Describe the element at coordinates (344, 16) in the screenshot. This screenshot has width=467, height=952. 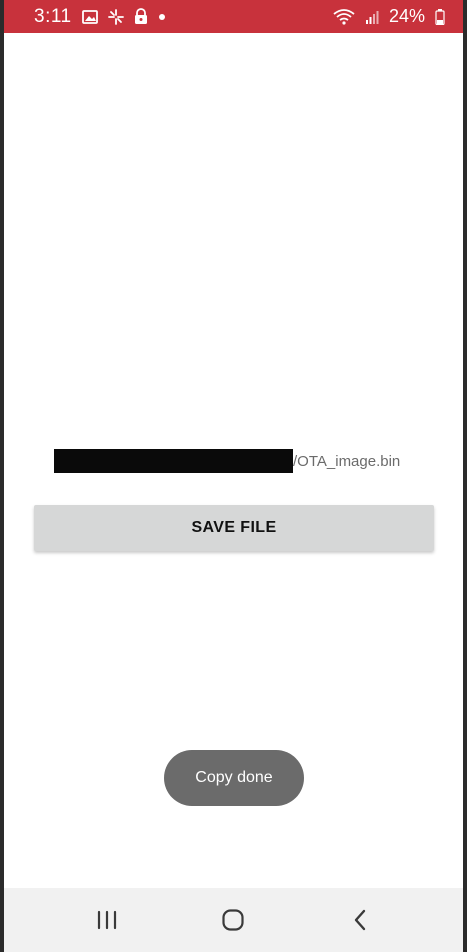
I see `wifi-icon` at that location.